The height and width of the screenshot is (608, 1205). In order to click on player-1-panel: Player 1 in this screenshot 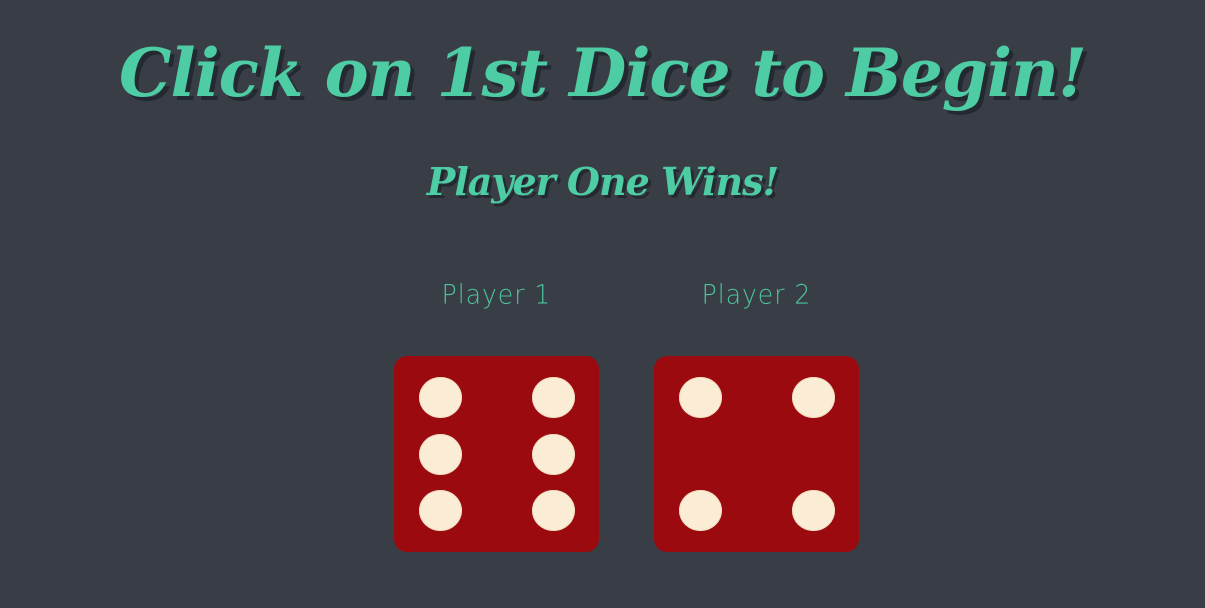, I will do `click(496, 414)`.